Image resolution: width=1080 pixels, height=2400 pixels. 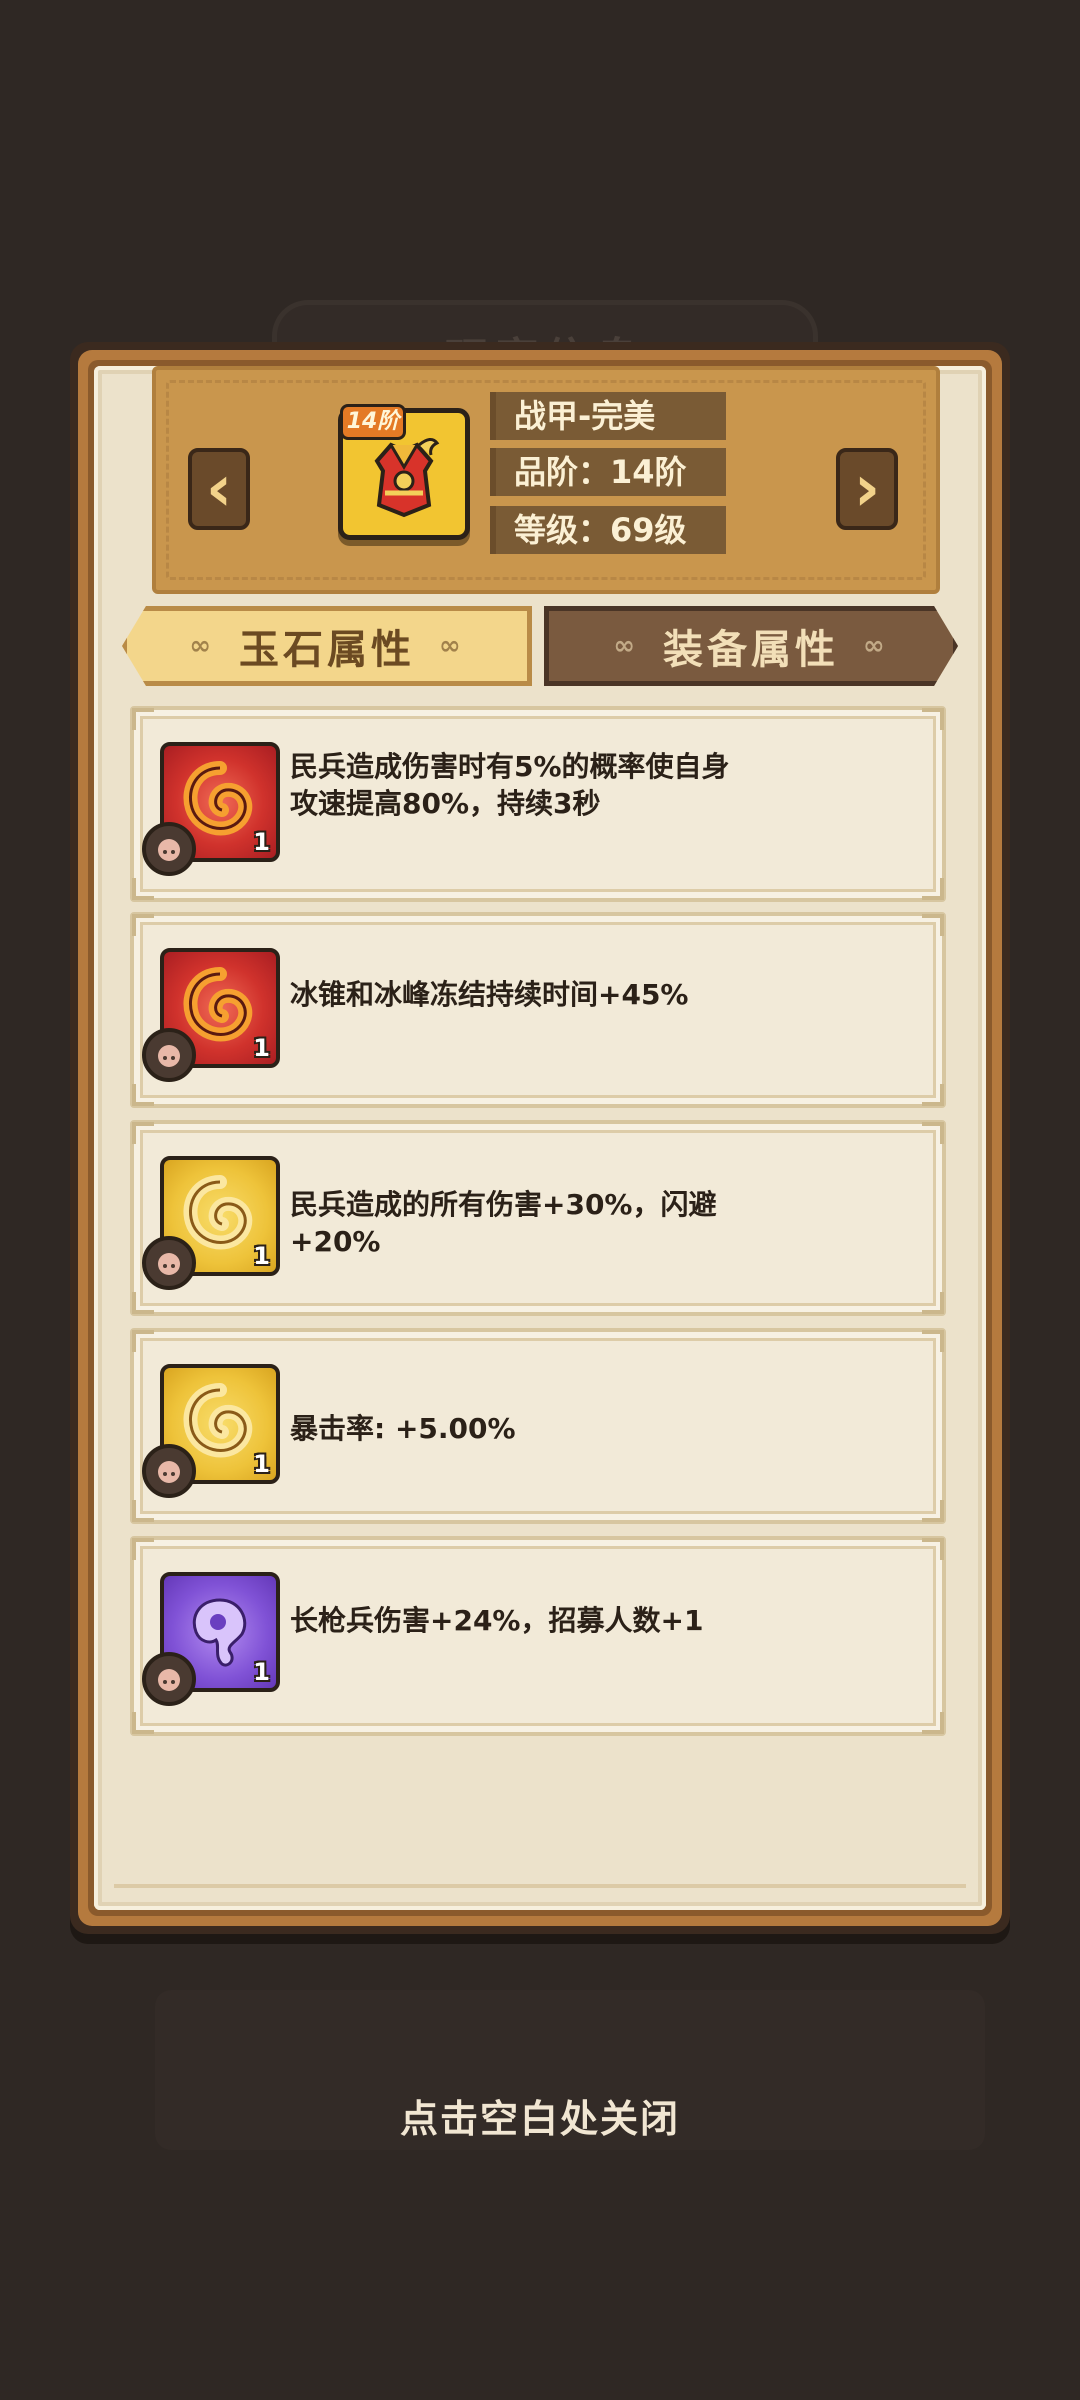 I want to click on attribute-card: 1 民兵造成伤害时有5%的概率使自身攻速提高80%，持续3秒, so click(x=538, y=804).